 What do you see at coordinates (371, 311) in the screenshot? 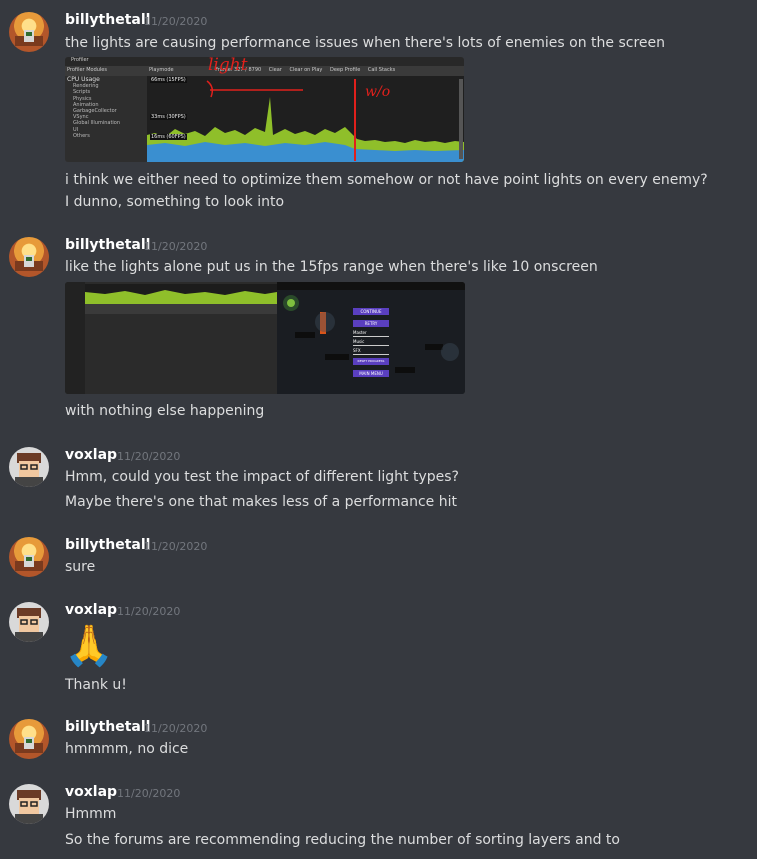
I see `continue-button: CONTINUE` at bounding box center [371, 311].